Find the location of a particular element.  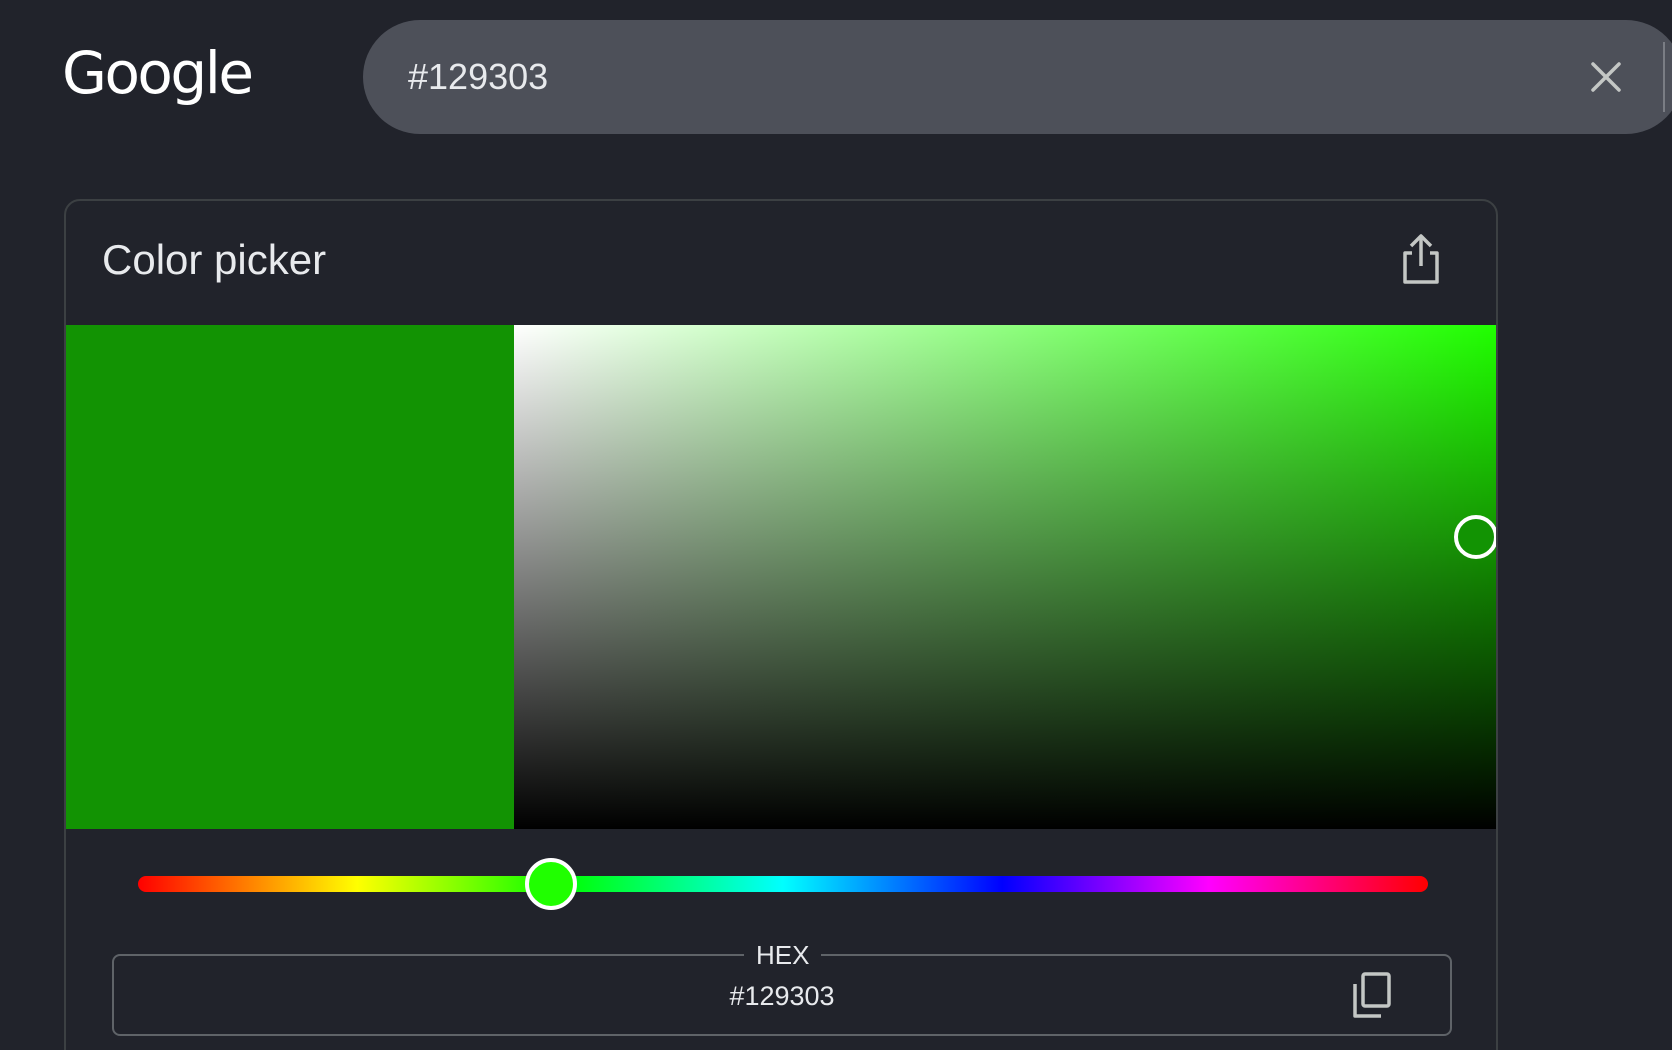

google-logo: Google is located at coordinates (158, 73).